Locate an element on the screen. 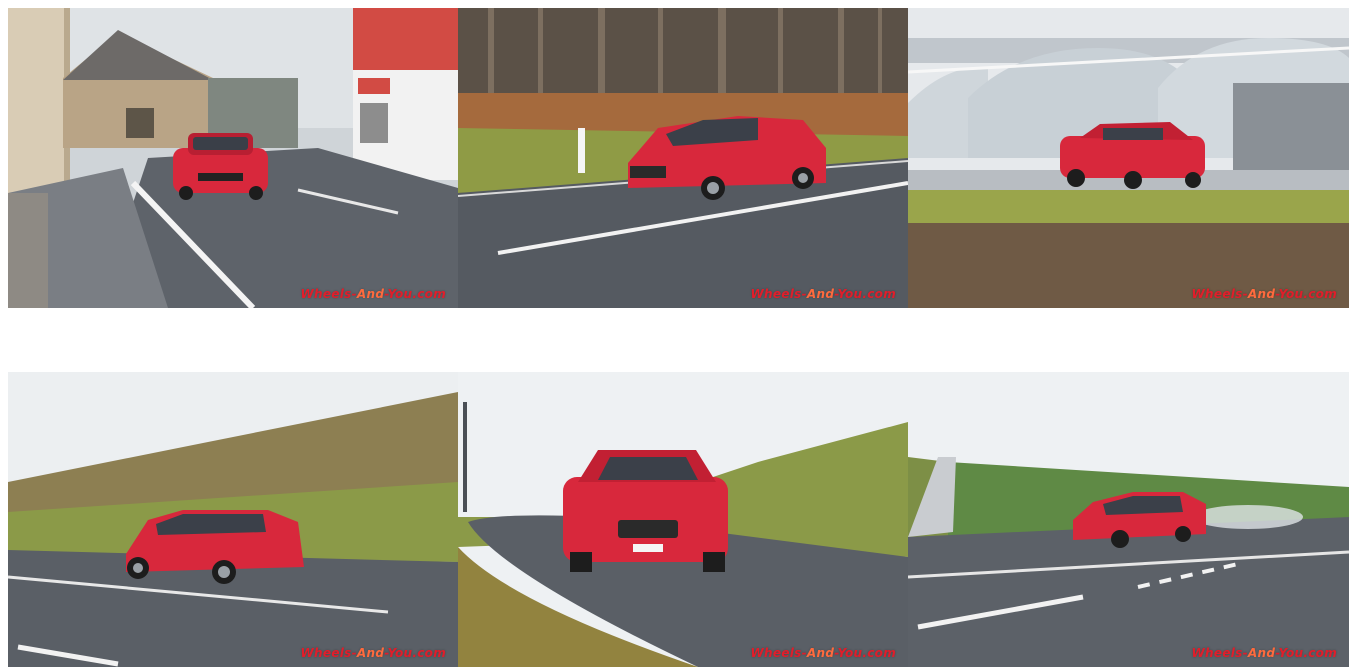 This screenshot has height=667, width=1349. gallery-photo-6: Wheels-And-You.com is located at coordinates (1128, 519).